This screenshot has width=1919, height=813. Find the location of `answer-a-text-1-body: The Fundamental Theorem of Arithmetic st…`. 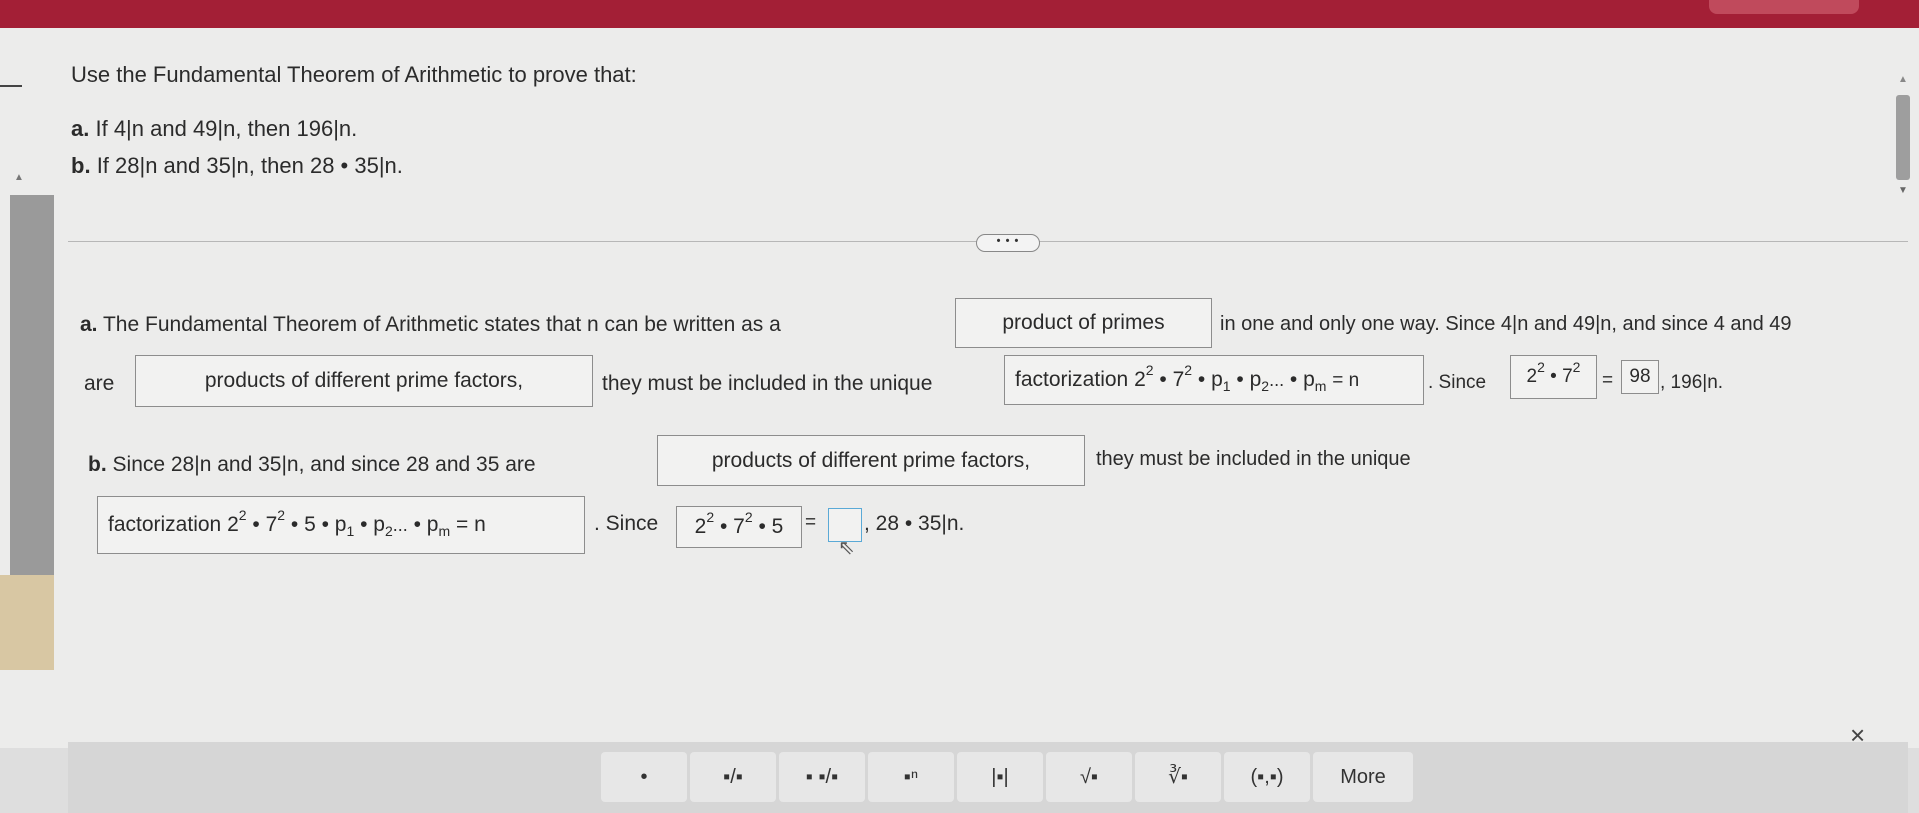

answer-a-text-1-body: The Fundamental Theorem of Arithmetic st… is located at coordinates (441, 324).